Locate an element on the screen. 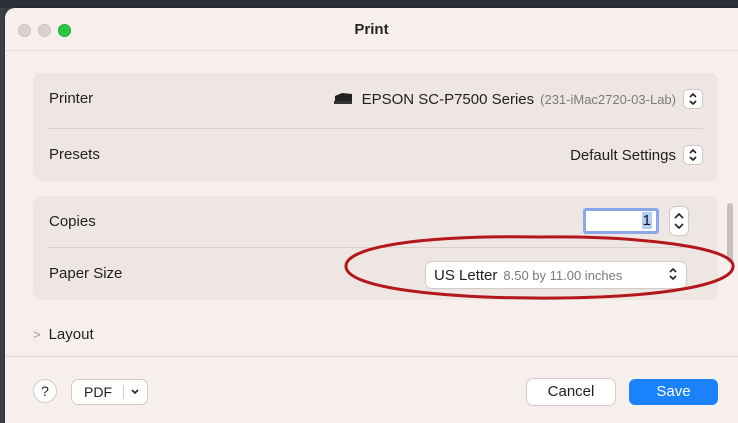 The width and height of the screenshot is (738, 423). pdf-menu-button: PDF is located at coordinates (109, 392).